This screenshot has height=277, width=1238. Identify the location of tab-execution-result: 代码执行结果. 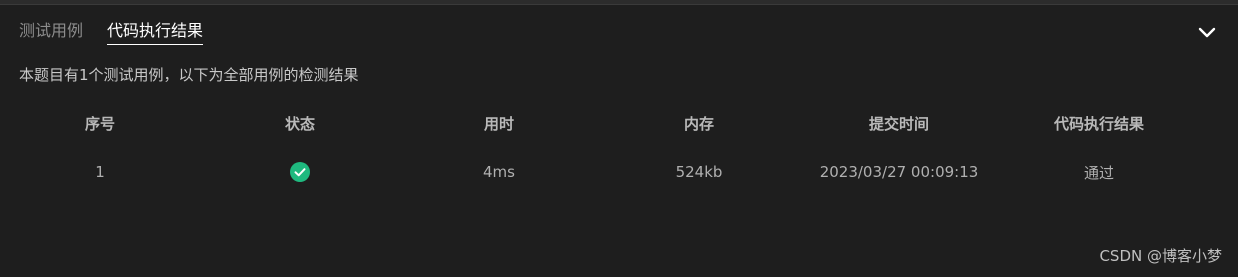
(155, 32).